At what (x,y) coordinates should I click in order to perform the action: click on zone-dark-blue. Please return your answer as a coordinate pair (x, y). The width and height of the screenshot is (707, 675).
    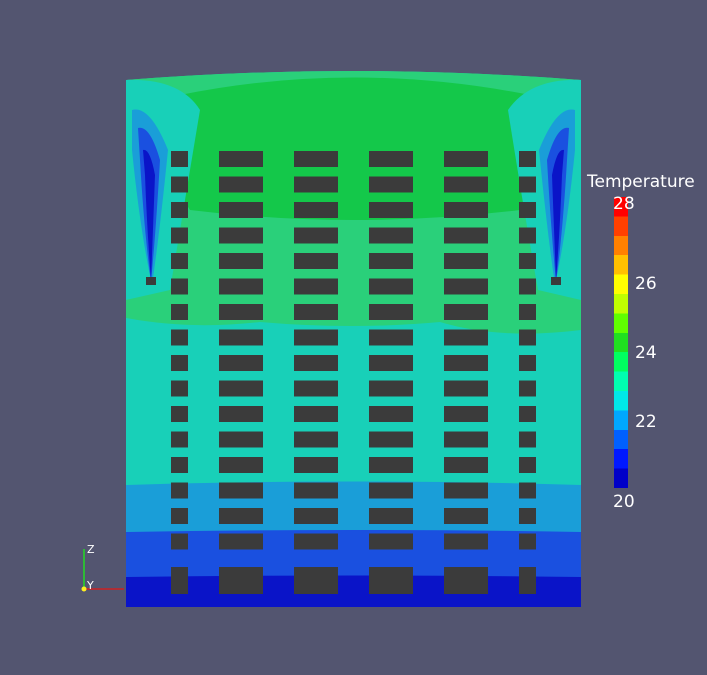
    Looking at the image, I should click on (353, 591).